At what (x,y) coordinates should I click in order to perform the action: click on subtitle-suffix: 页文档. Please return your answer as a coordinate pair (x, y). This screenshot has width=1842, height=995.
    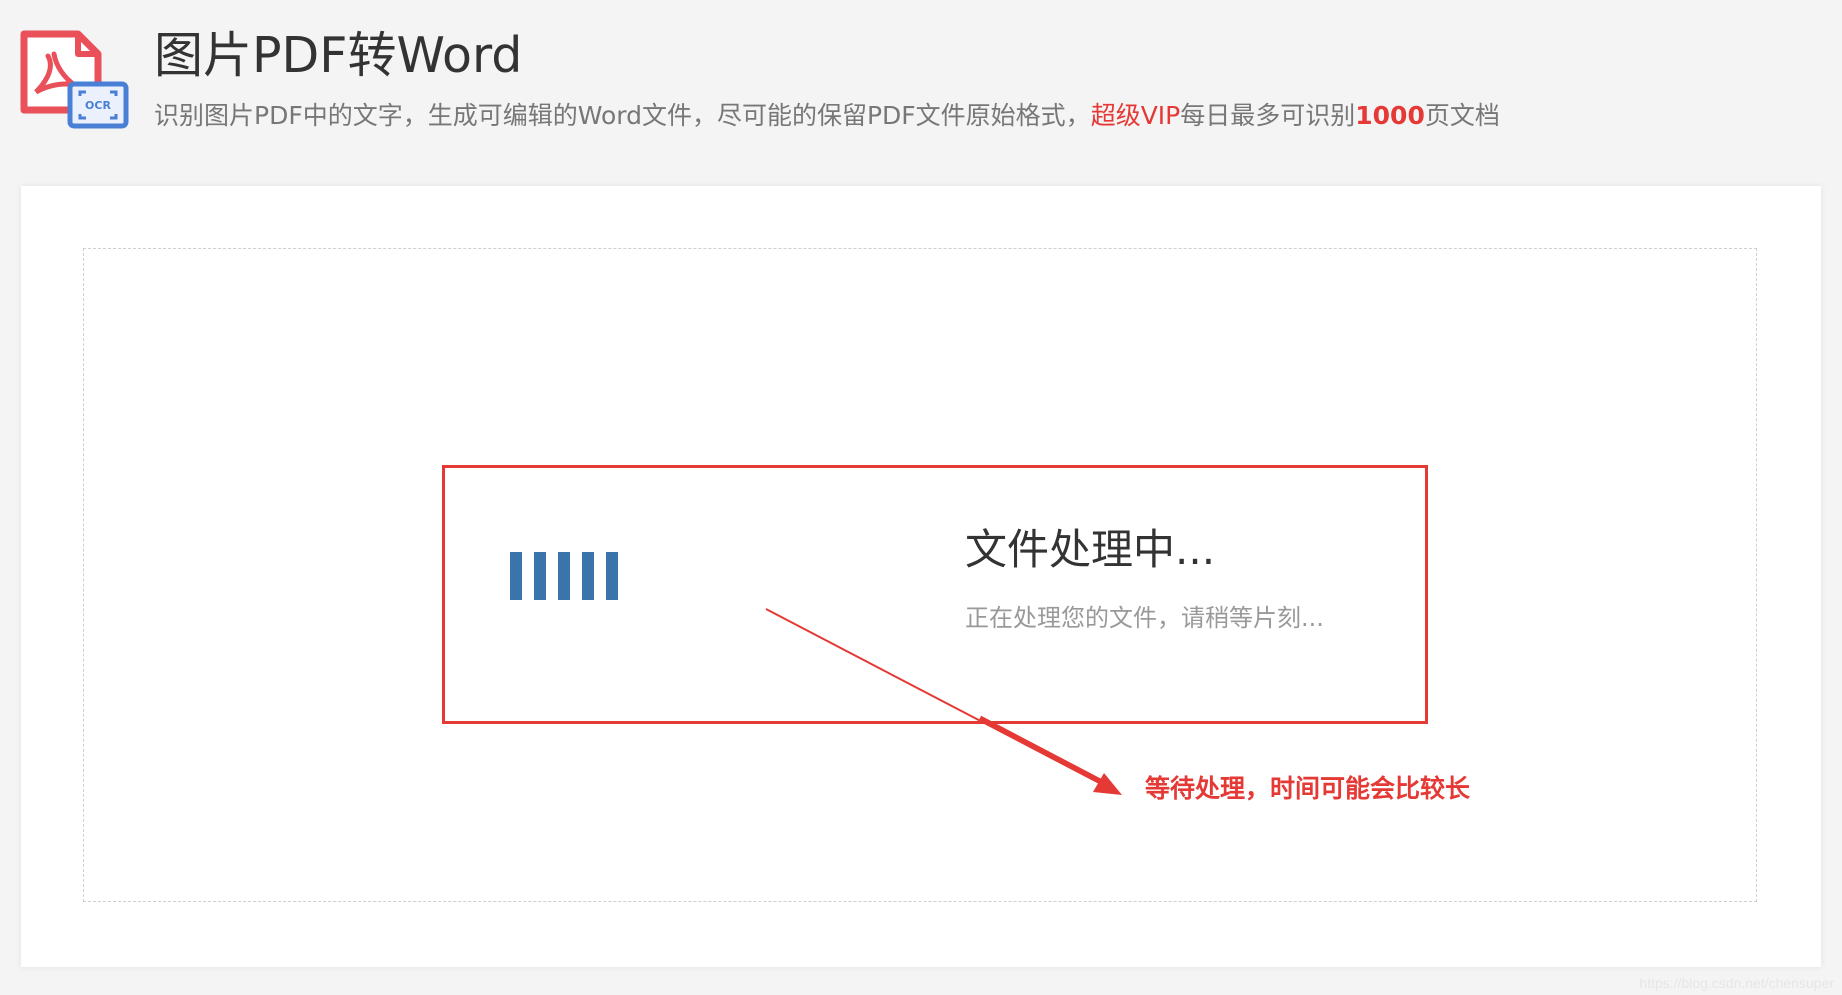
    Looking at the image, I should click on (1462, 115).